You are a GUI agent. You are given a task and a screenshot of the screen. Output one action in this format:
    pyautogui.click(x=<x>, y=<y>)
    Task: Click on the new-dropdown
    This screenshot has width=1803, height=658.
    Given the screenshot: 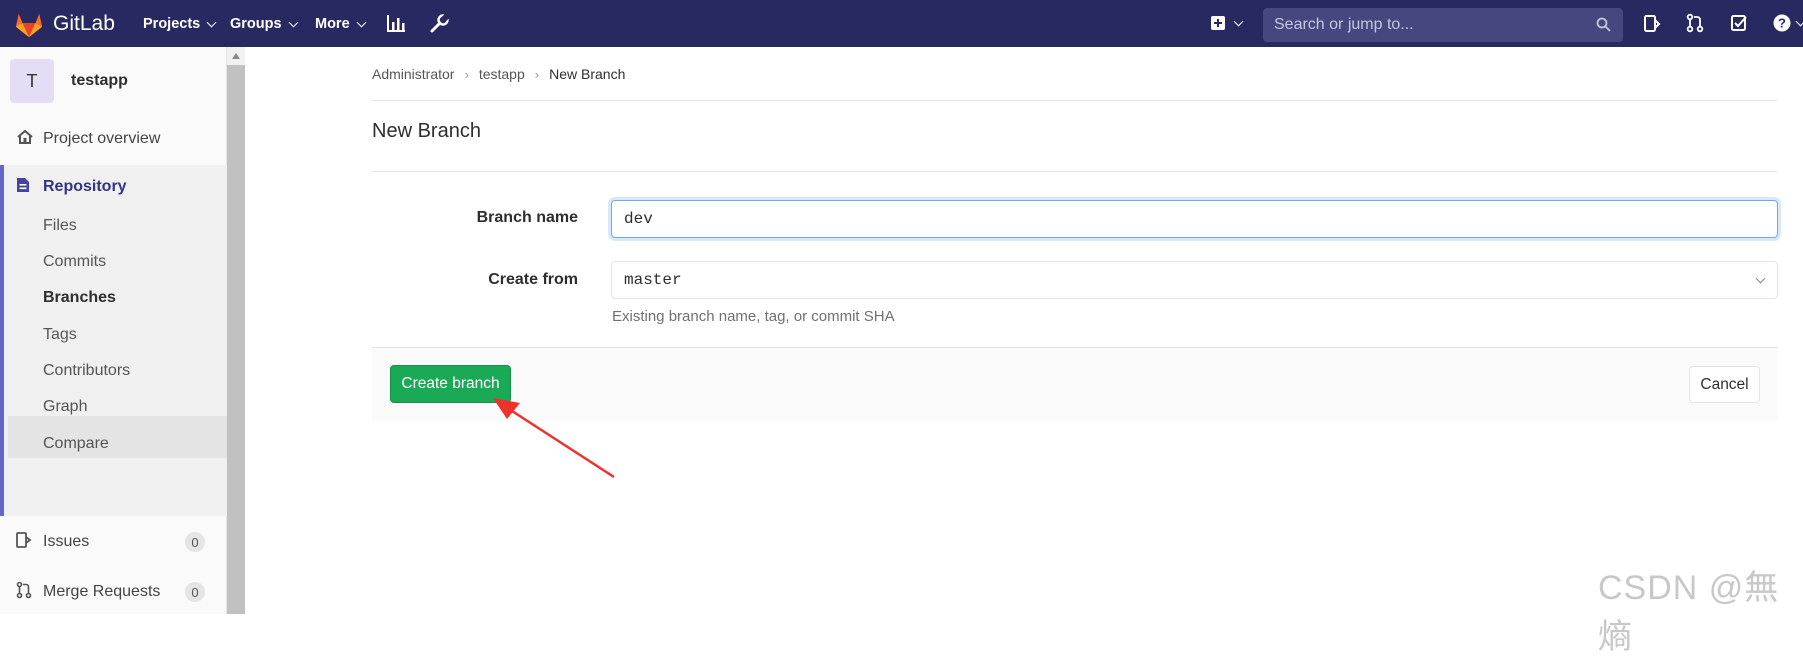 What is the action you would take?
    pyautogui.click(x=1227, y=23)
    